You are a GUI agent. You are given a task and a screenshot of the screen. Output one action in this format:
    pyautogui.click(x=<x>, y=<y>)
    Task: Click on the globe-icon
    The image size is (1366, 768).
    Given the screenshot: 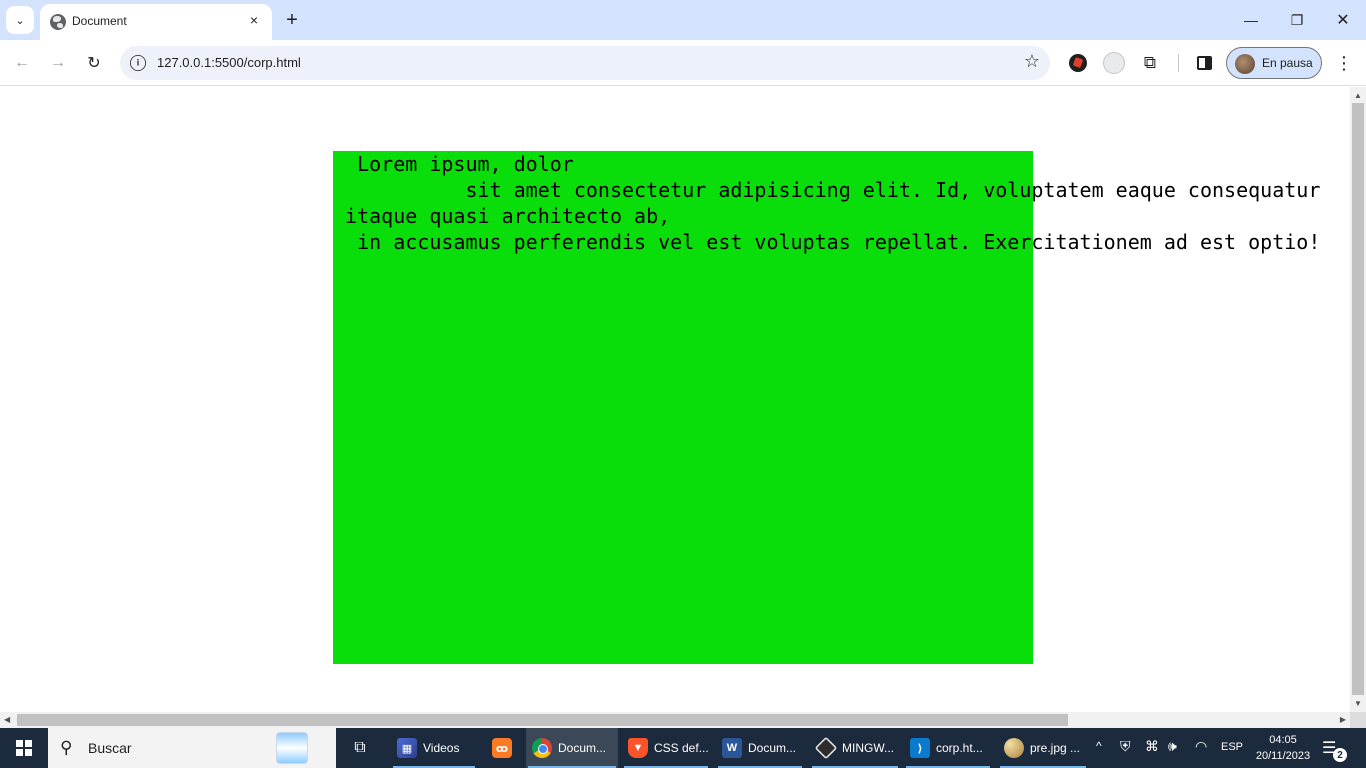 What is the action you would take?
    pyautogui.click(x=58, y=22)
    